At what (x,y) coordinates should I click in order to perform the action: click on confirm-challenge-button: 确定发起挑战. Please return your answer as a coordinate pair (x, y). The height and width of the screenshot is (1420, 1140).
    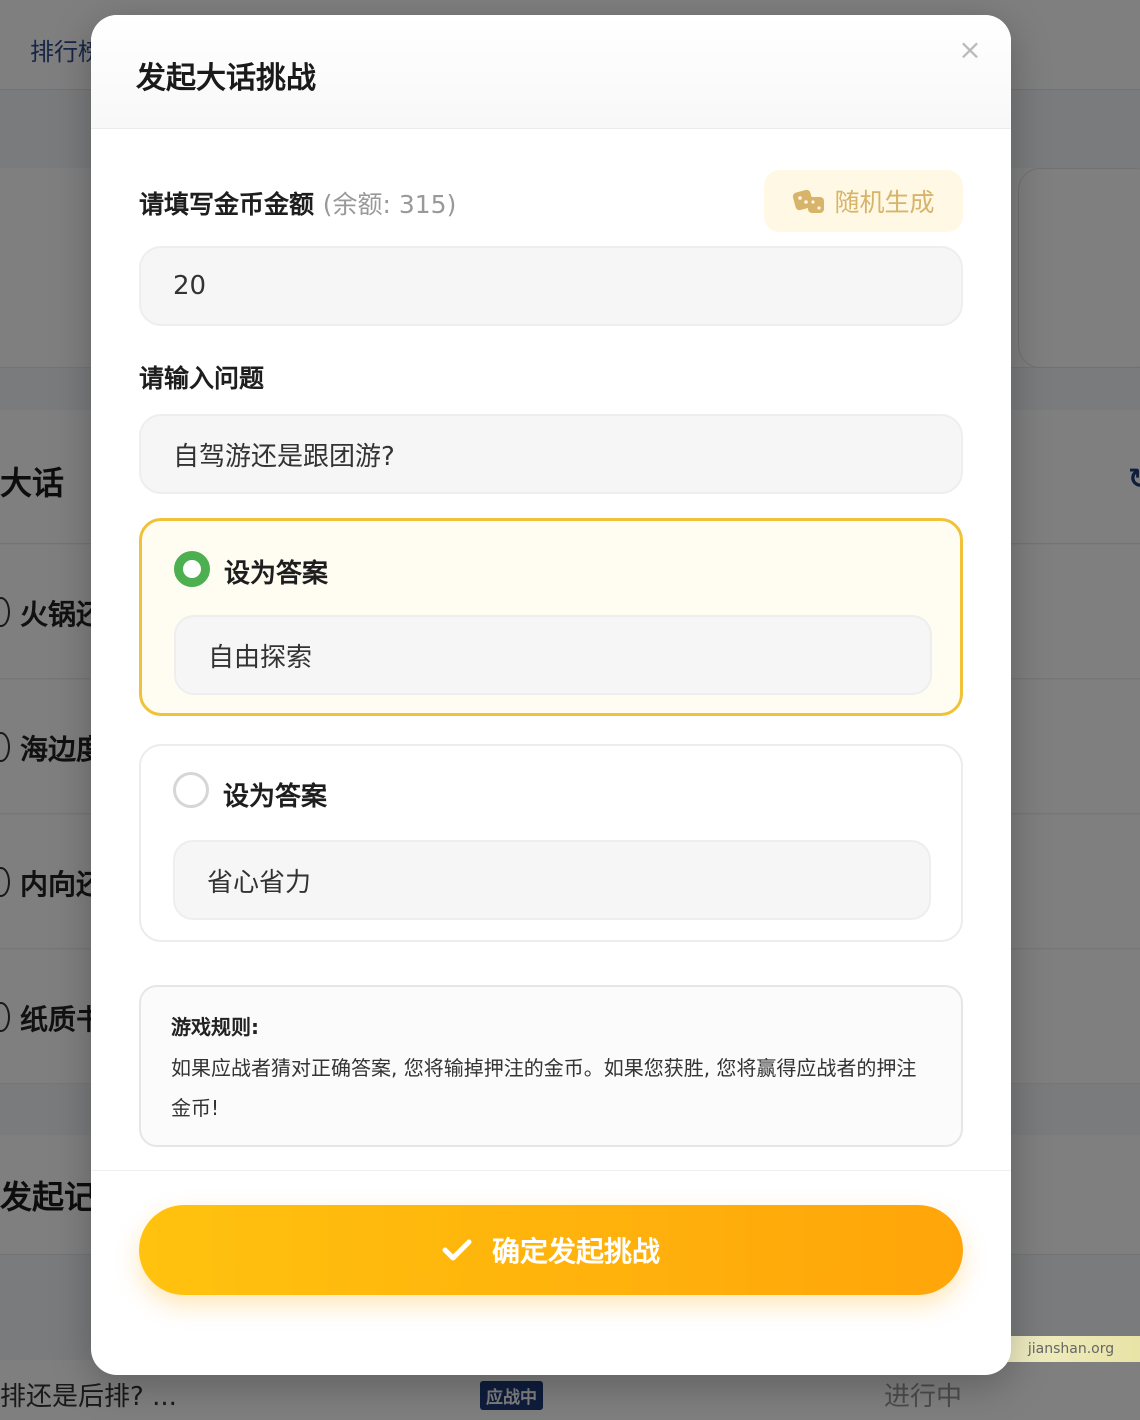
    Looking at the image, I should click on (551, 1250).